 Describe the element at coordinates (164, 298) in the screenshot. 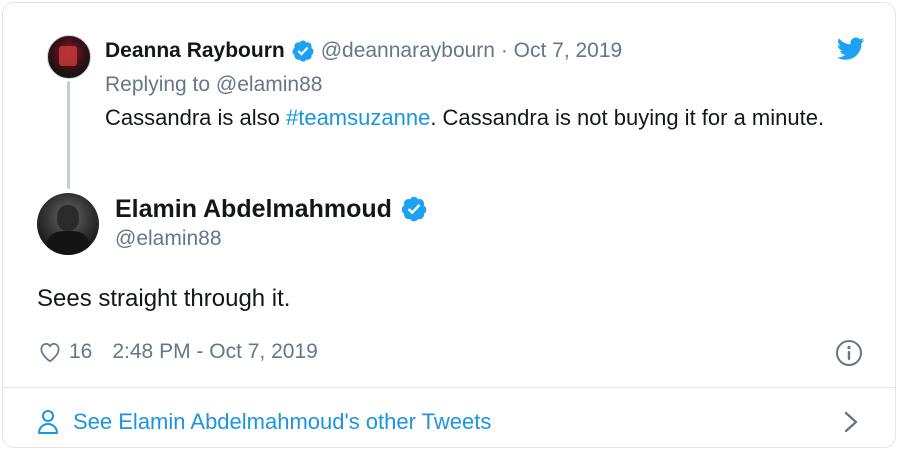

I see `tweet-text: Sees straight through it.` at that location.